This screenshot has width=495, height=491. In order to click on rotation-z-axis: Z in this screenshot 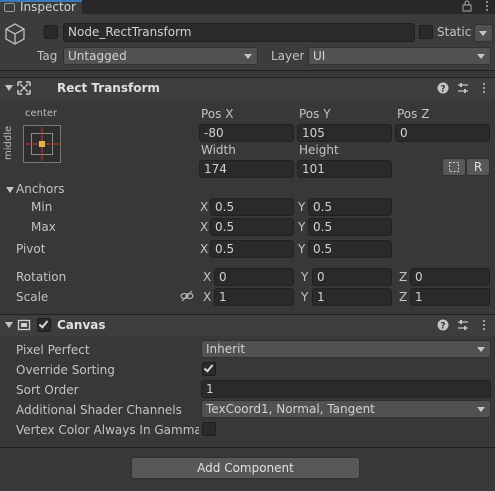, I will do `click(403, 277)`.